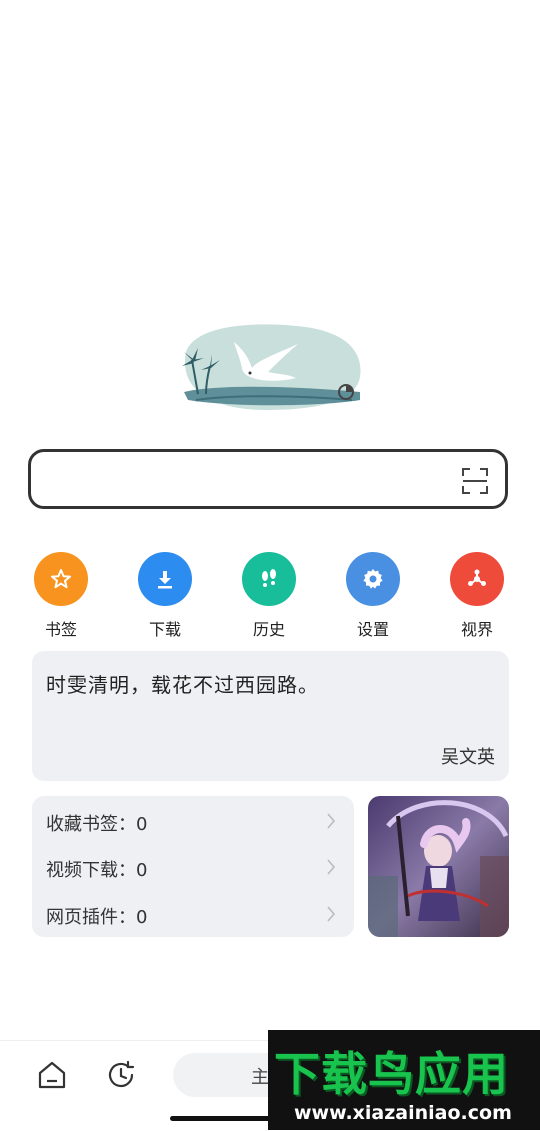 The width and height of the screenshot is (540, 1131). I want to click on stat-label: 收藏书签：0, so click(97, 824).